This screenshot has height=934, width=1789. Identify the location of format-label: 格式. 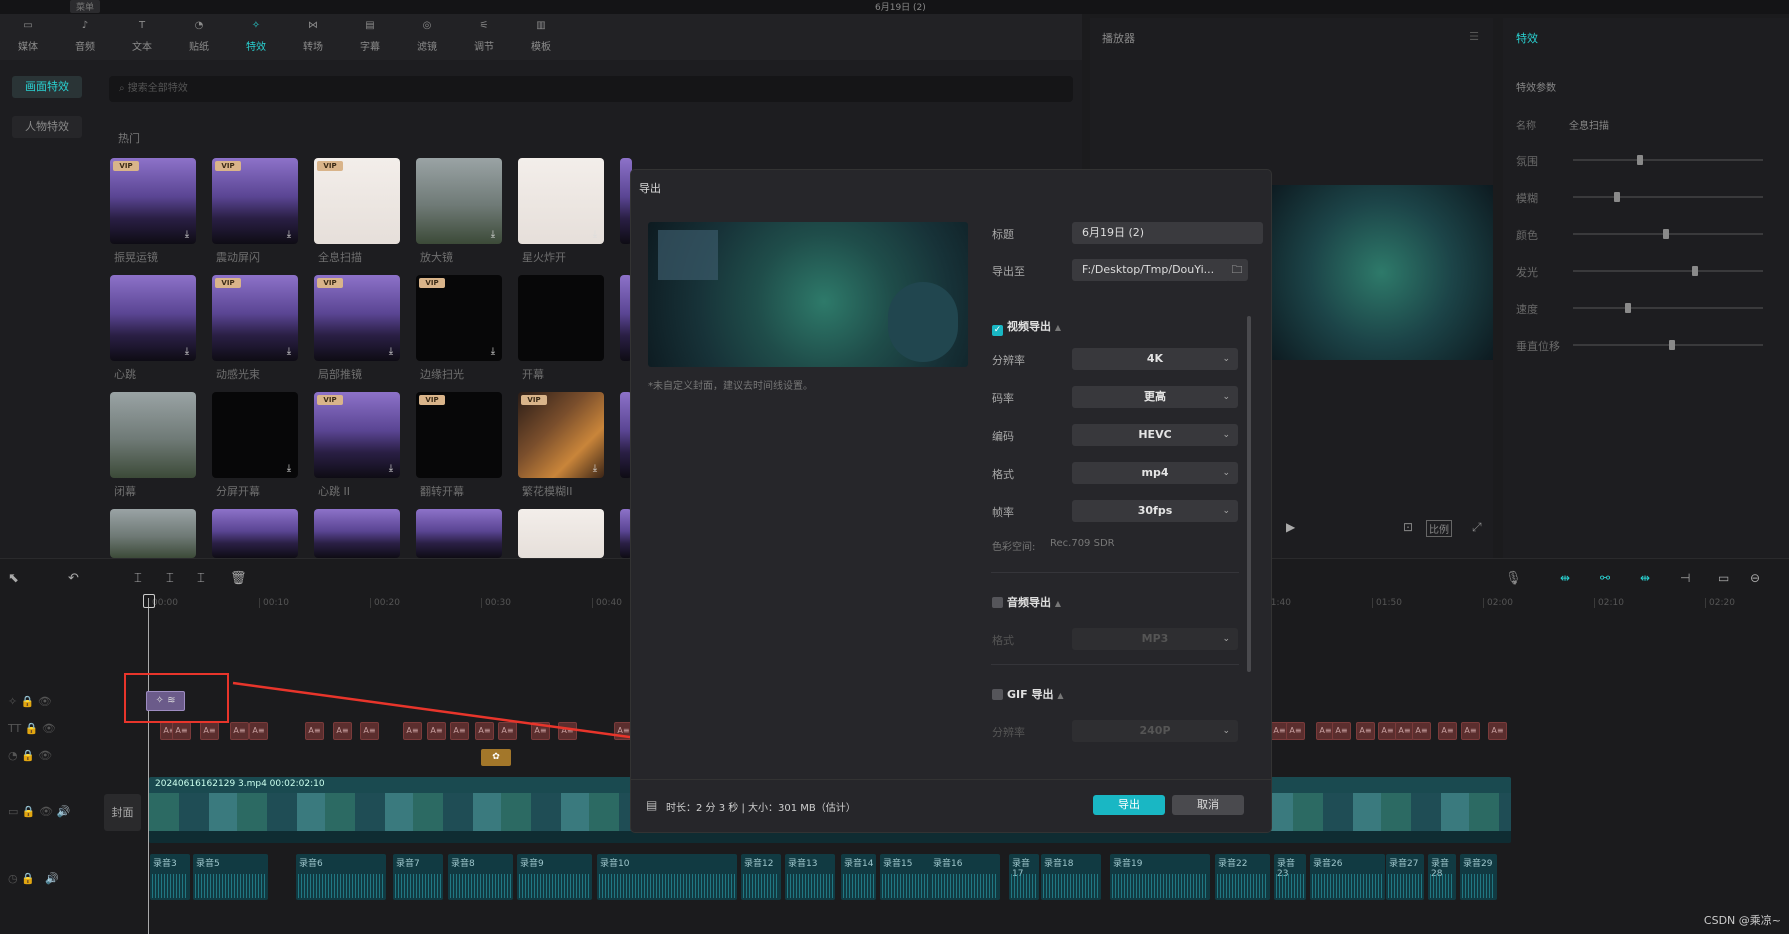
(1003, 474).